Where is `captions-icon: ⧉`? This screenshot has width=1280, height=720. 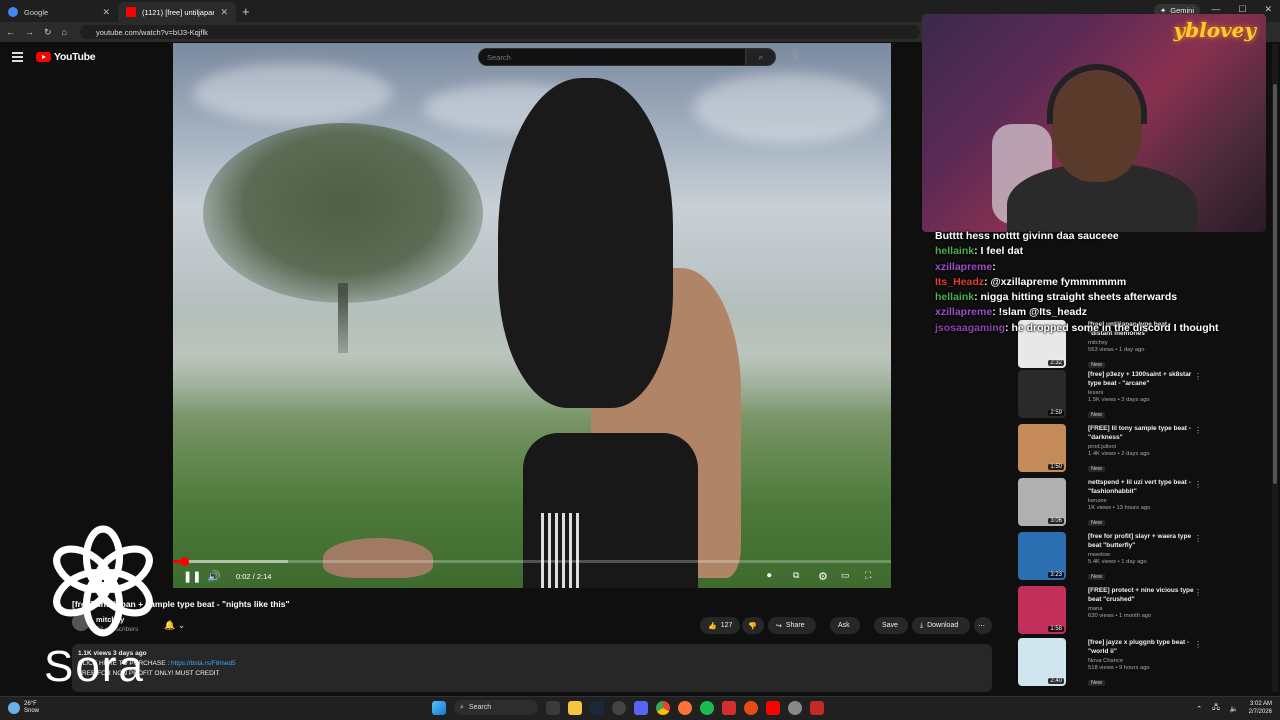
captions-icon: ⧉ is located at coordinates (796, 575).